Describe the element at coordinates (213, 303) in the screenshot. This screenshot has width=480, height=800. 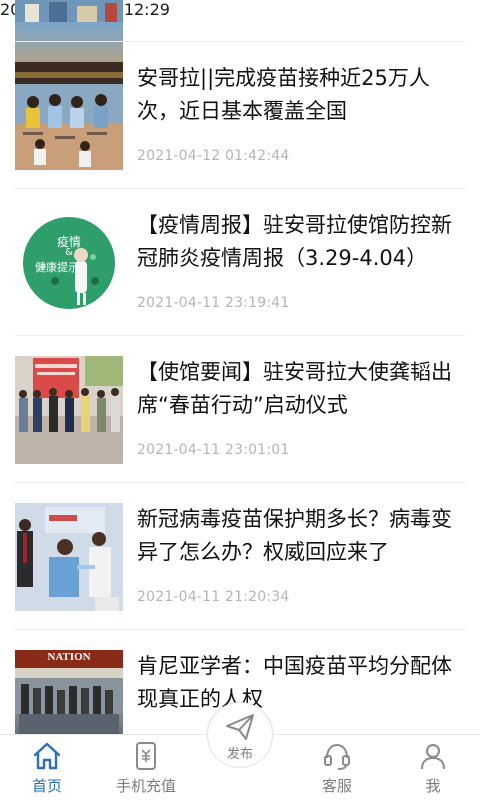
I see `news-date: 2021-04-11 23:19:41` at that location.